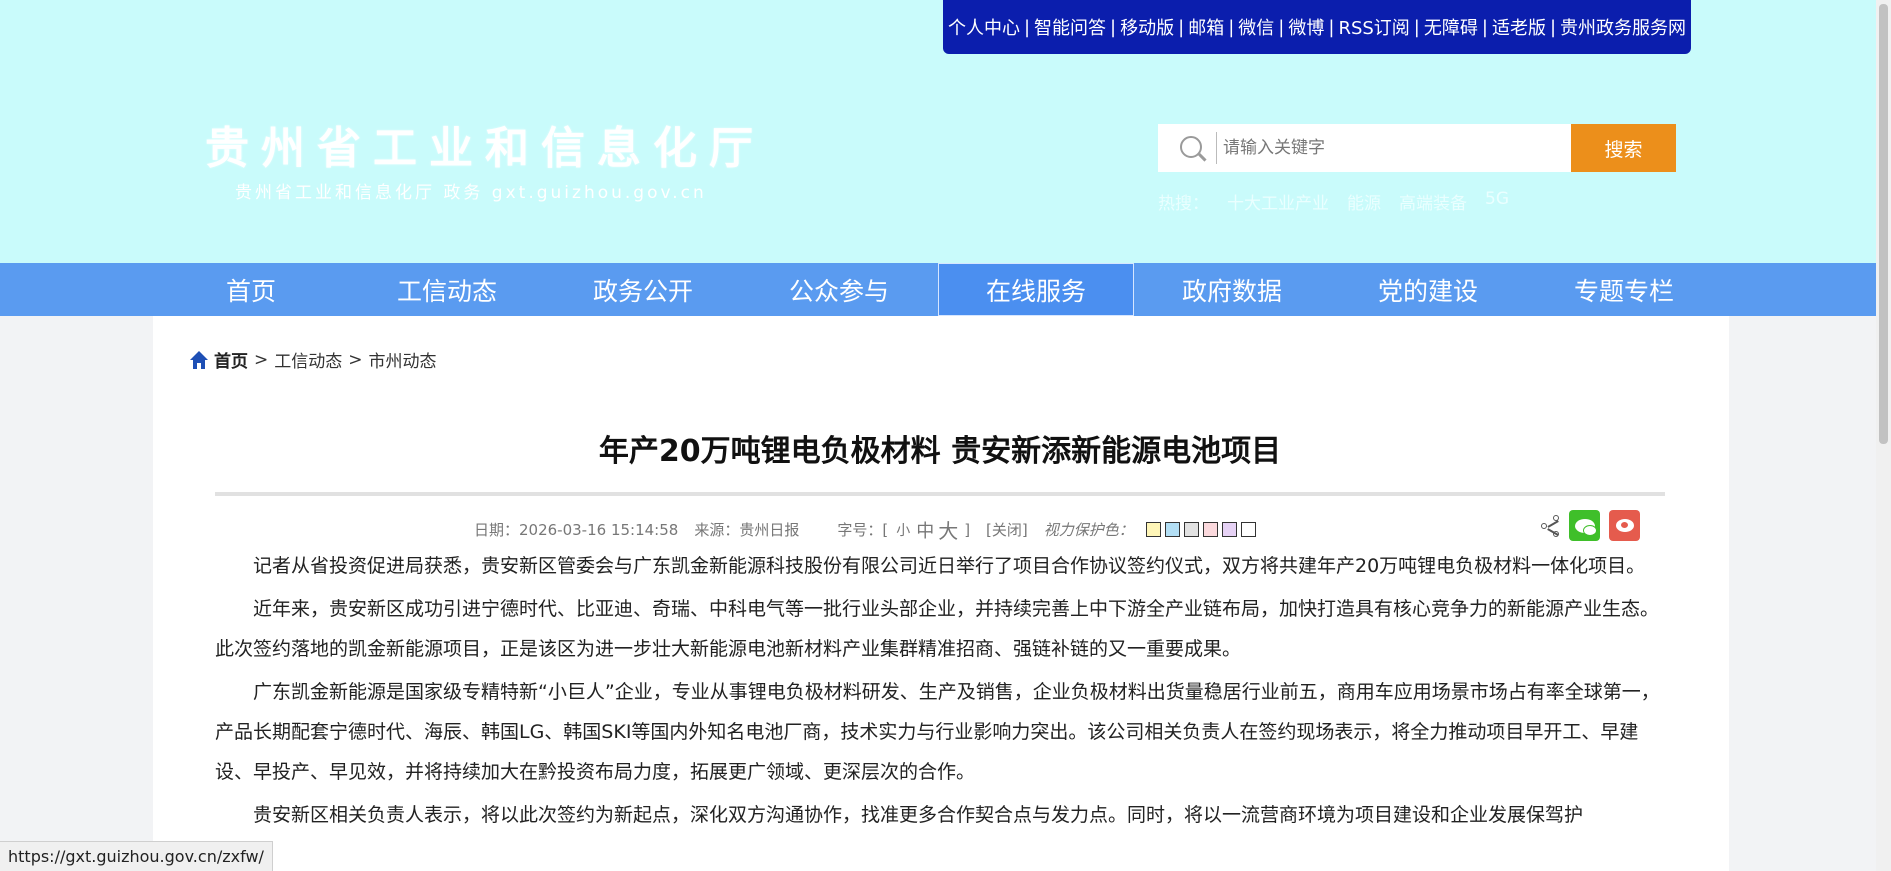  I want to click on top-link-accessibility: 无障碍, so click(1451, 27).